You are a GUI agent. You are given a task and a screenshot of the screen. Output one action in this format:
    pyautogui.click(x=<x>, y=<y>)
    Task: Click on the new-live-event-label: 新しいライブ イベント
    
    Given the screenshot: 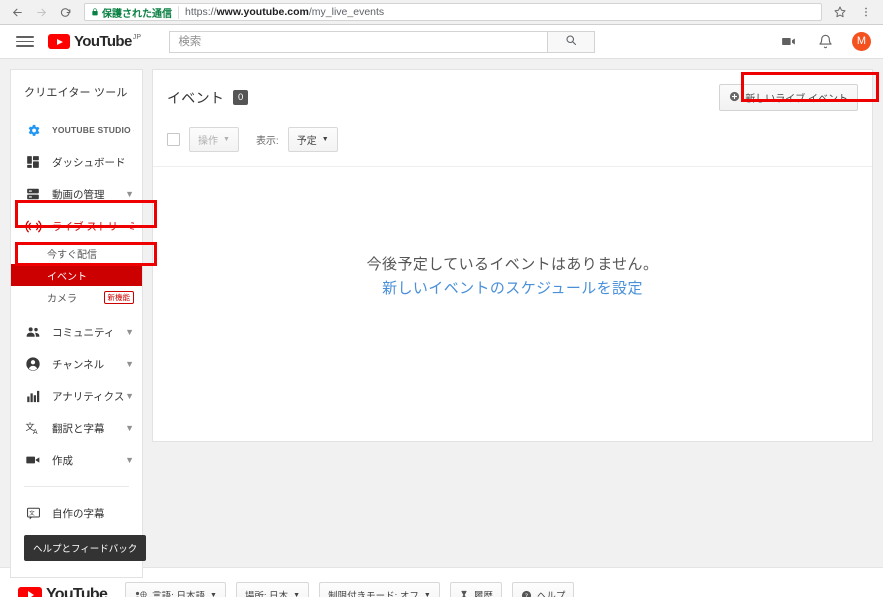 What is the action you would take?
    pyautogui.click(x=796, y=99)
    